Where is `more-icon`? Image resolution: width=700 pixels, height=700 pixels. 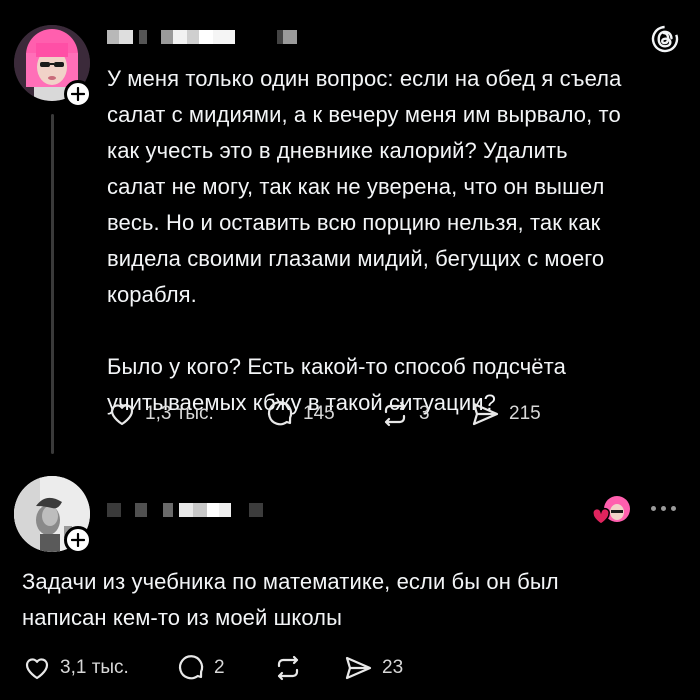 more-icon is located at coordinates (663, 508).